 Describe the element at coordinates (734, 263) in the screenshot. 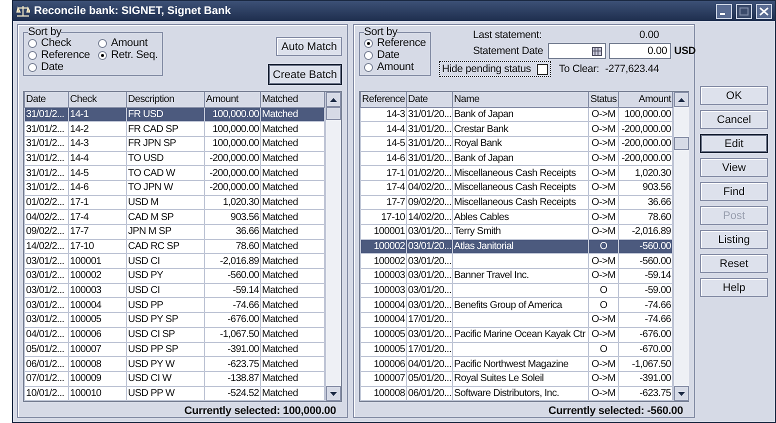

I see `action-button: Reset` at that location.